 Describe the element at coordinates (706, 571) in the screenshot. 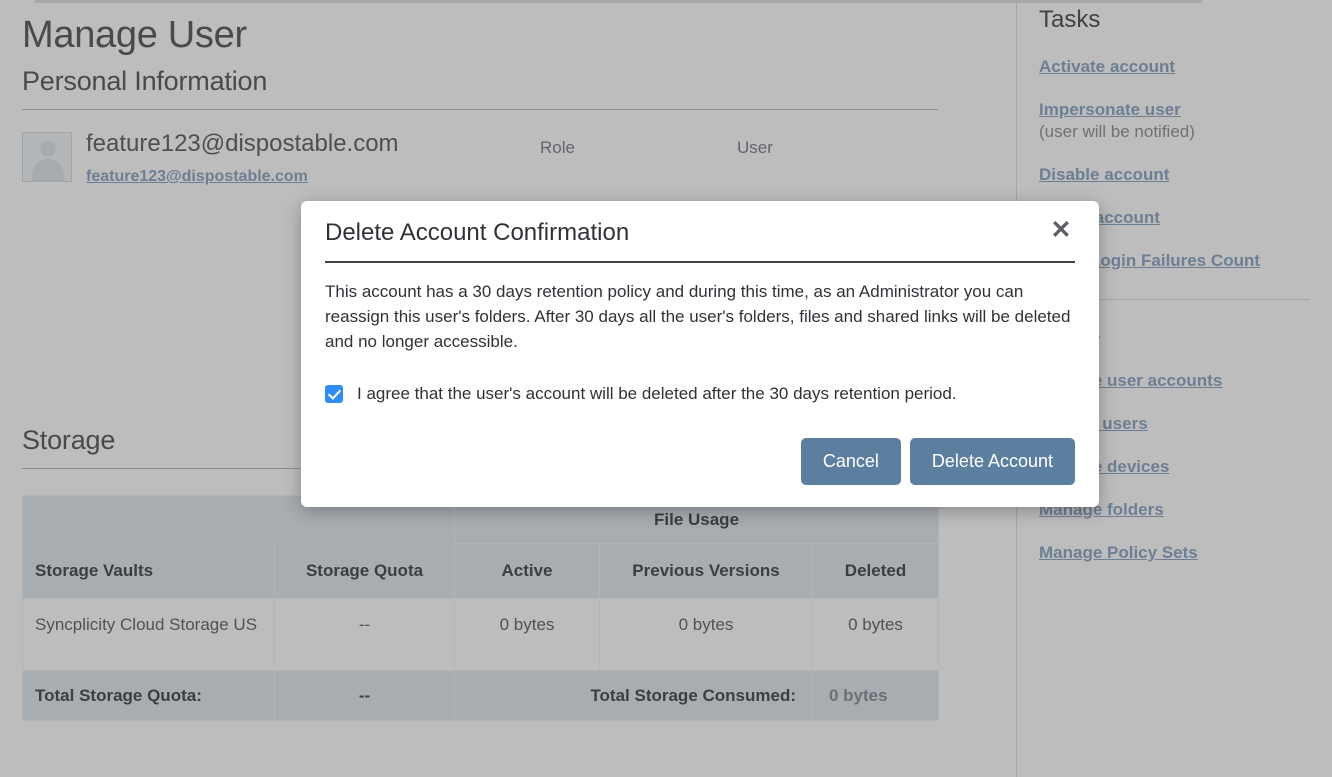

I see `column-header-previous-versions: Previous Versions` at that location.